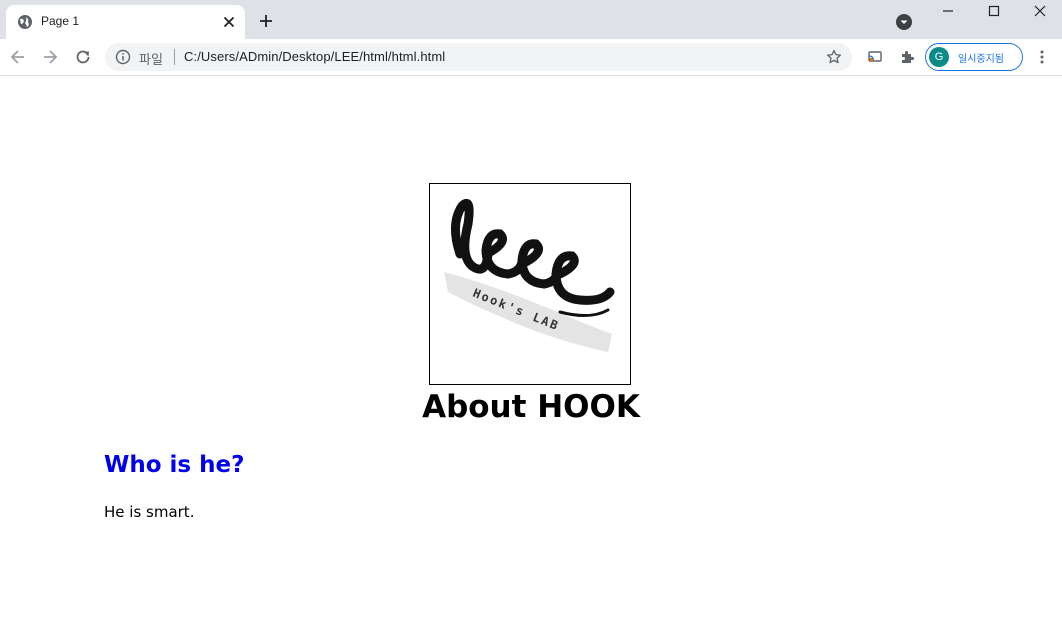 Image resolution: width=1062 pixels, height=635 pixels. I want to click on page-title: About HOOK, so click(531, 407).